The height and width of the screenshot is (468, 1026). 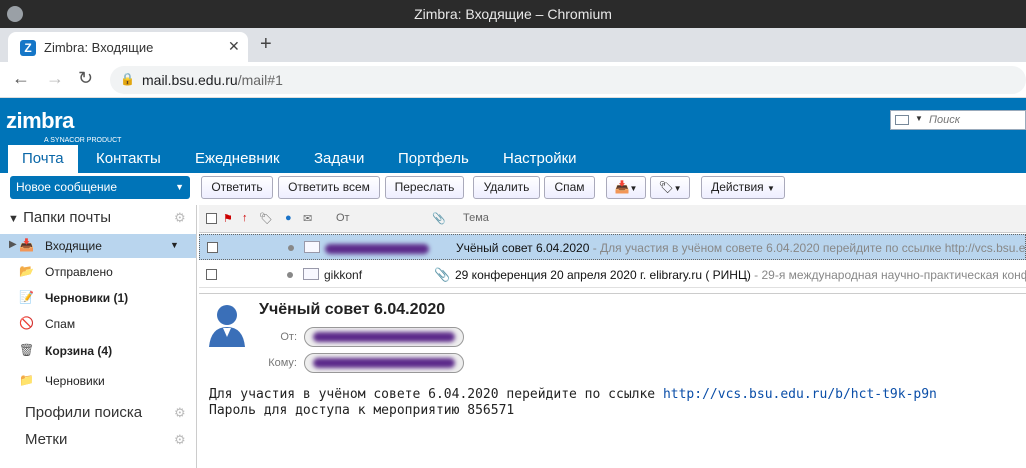 I want to click on new-message-label: Новое сообщение, so click(x=67, y=187).